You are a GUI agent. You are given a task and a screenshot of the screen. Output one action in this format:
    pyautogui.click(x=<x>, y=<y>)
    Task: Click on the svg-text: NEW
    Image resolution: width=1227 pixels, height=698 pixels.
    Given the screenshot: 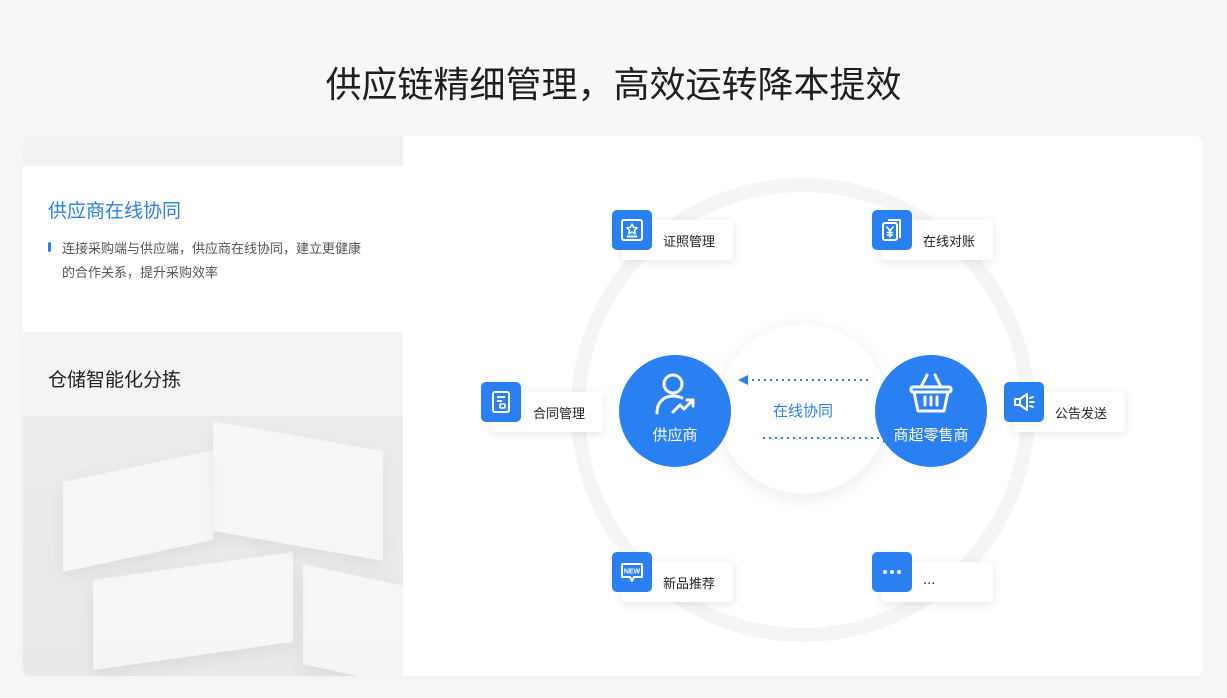 What is the action you would take?
    pyautogui.click(x=632, y=572)
    